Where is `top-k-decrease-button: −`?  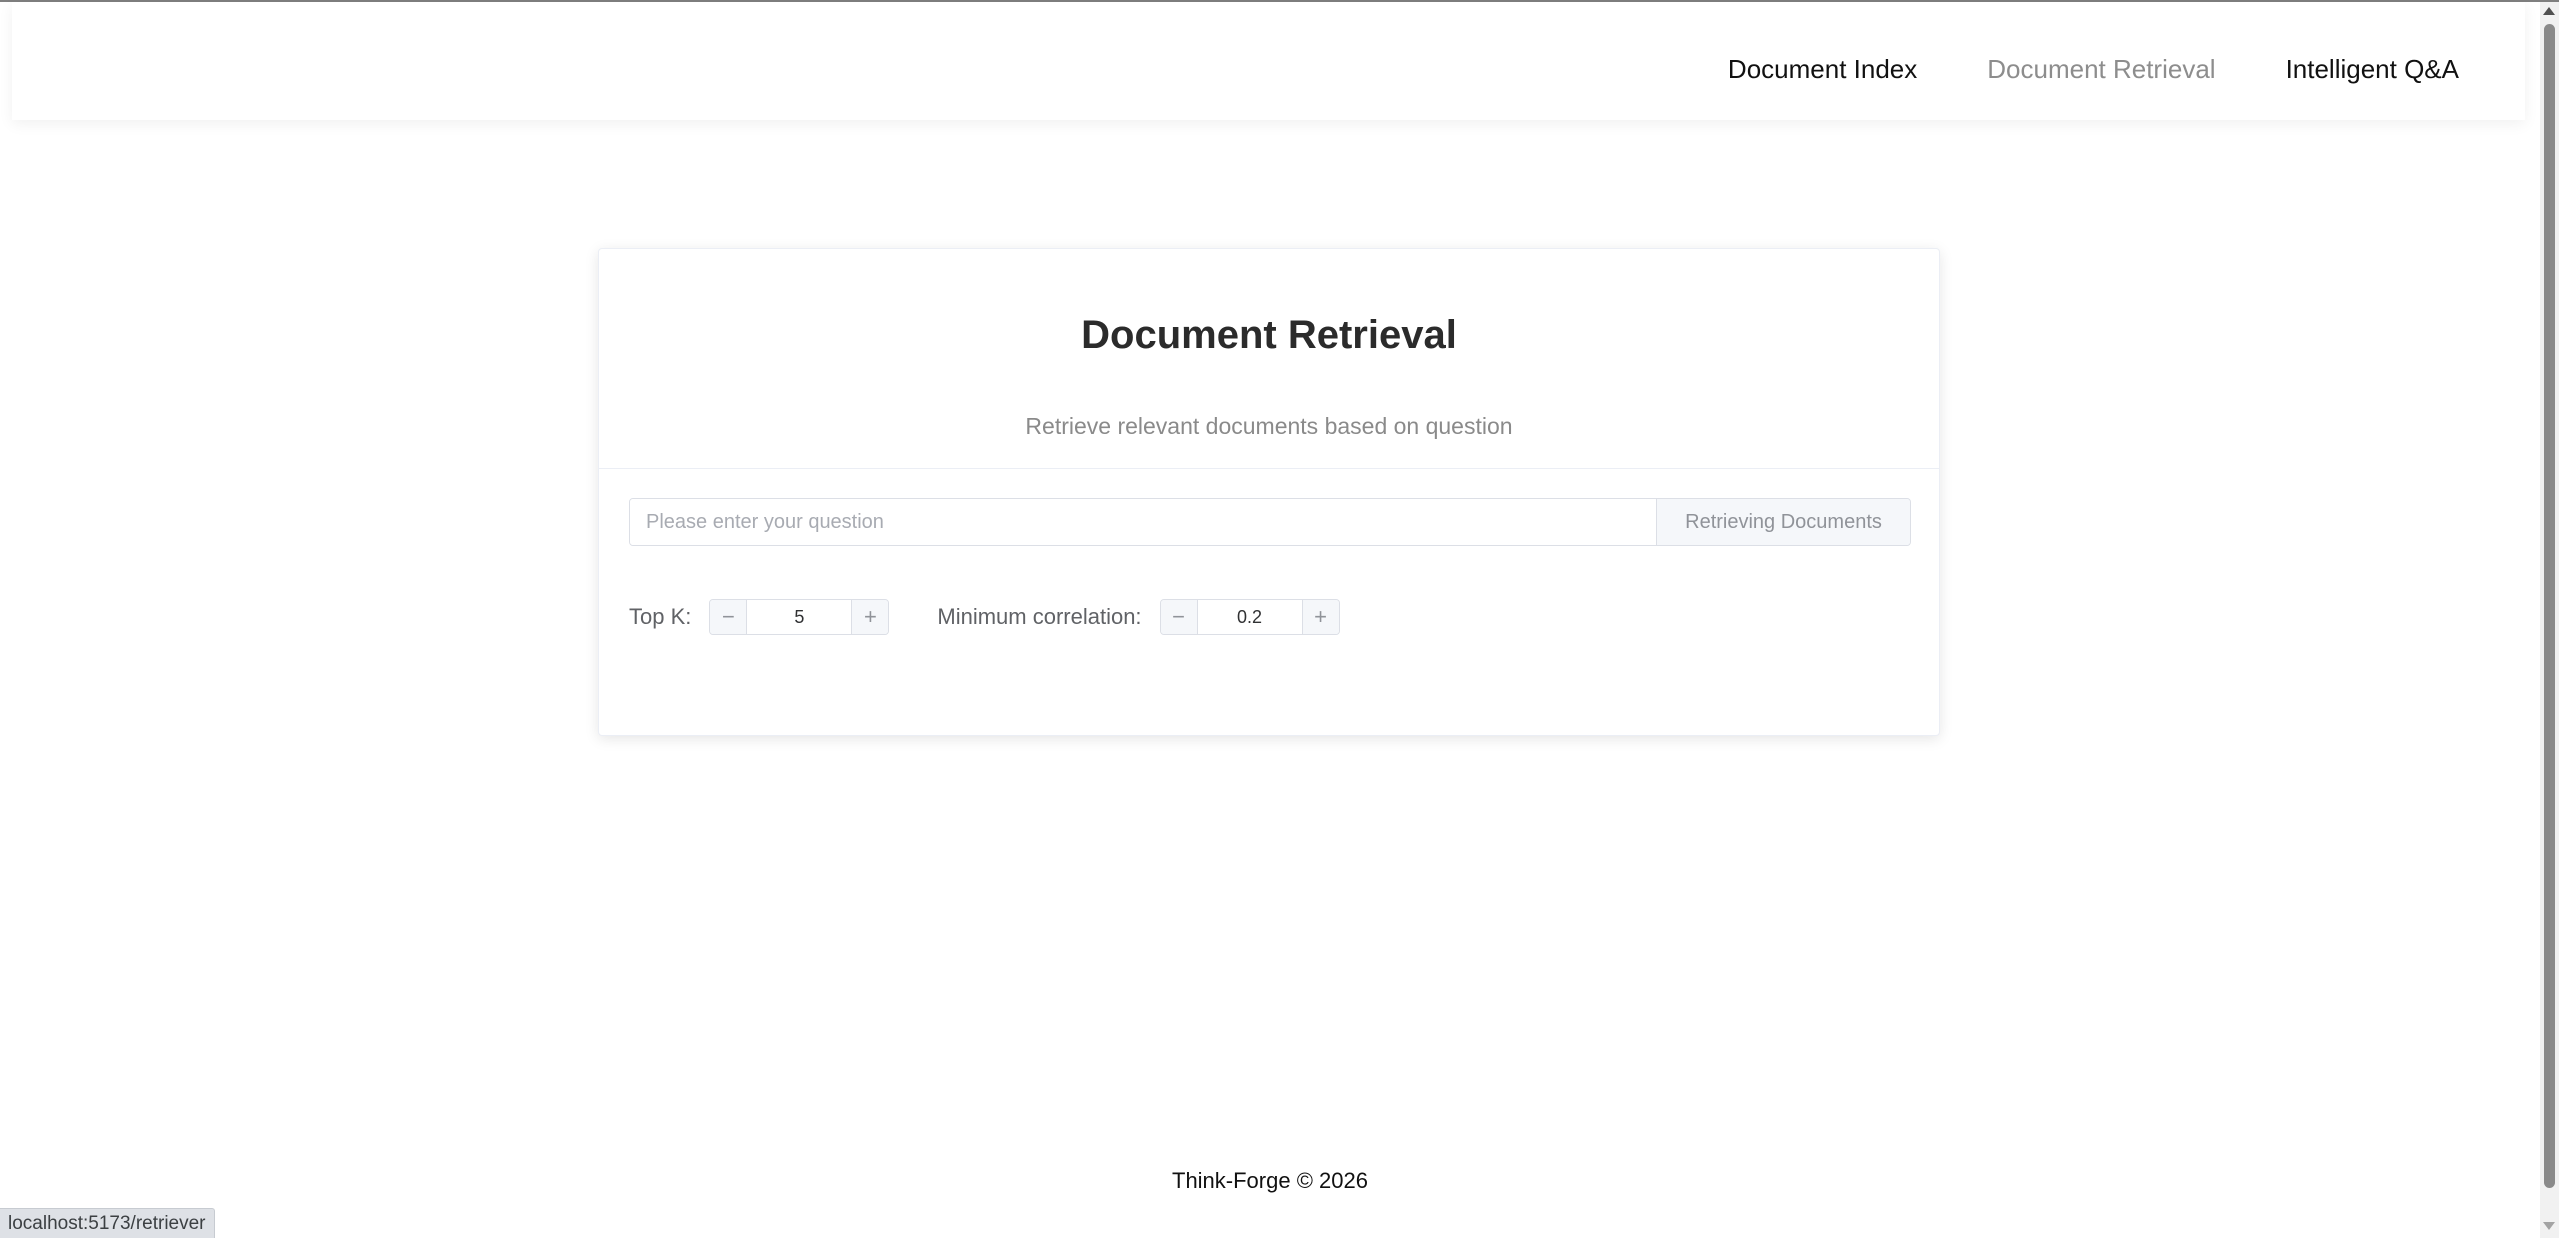
top-k-decrease-button: − is located at coordinates (729, 617).